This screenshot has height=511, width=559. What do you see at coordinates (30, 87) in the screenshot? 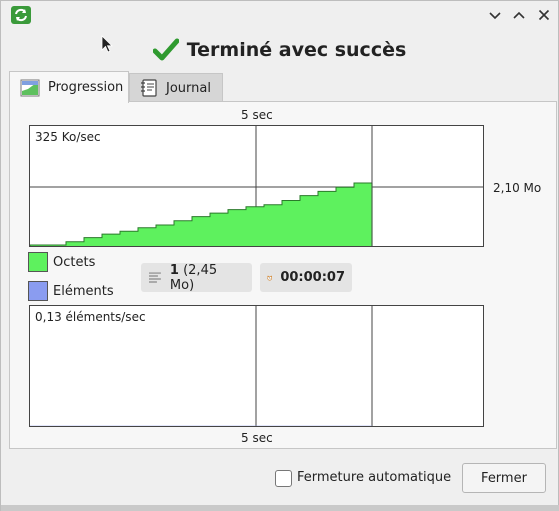
I see `progress-chart-icon` at bounding box center [30, 87].